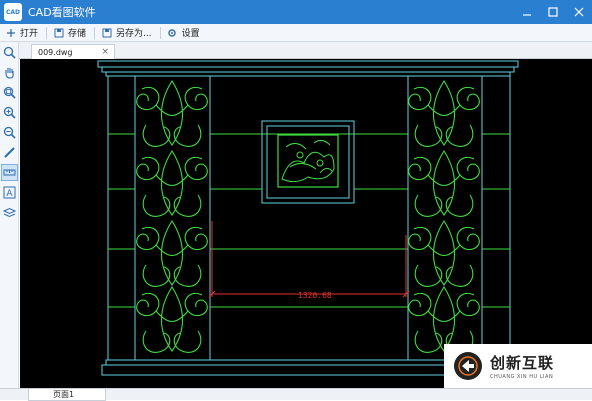  I want to click on text-icon: A, so click(9, 192).